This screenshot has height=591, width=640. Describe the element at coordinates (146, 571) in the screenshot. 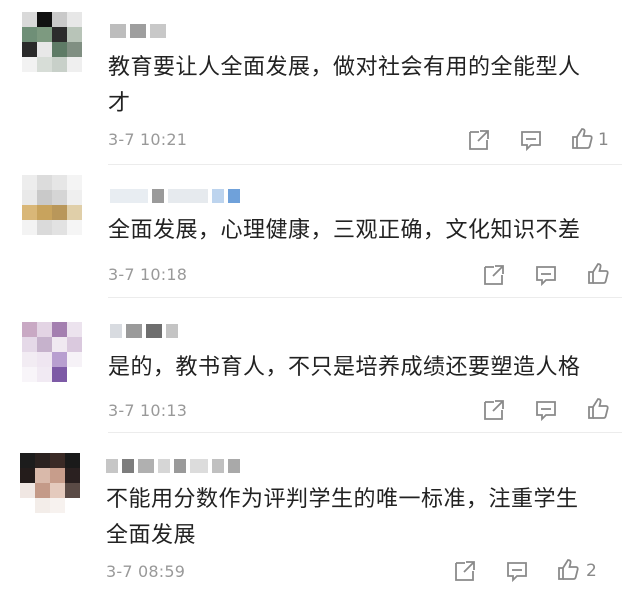

I see `comment-time: 3-7 08:59` at that location.